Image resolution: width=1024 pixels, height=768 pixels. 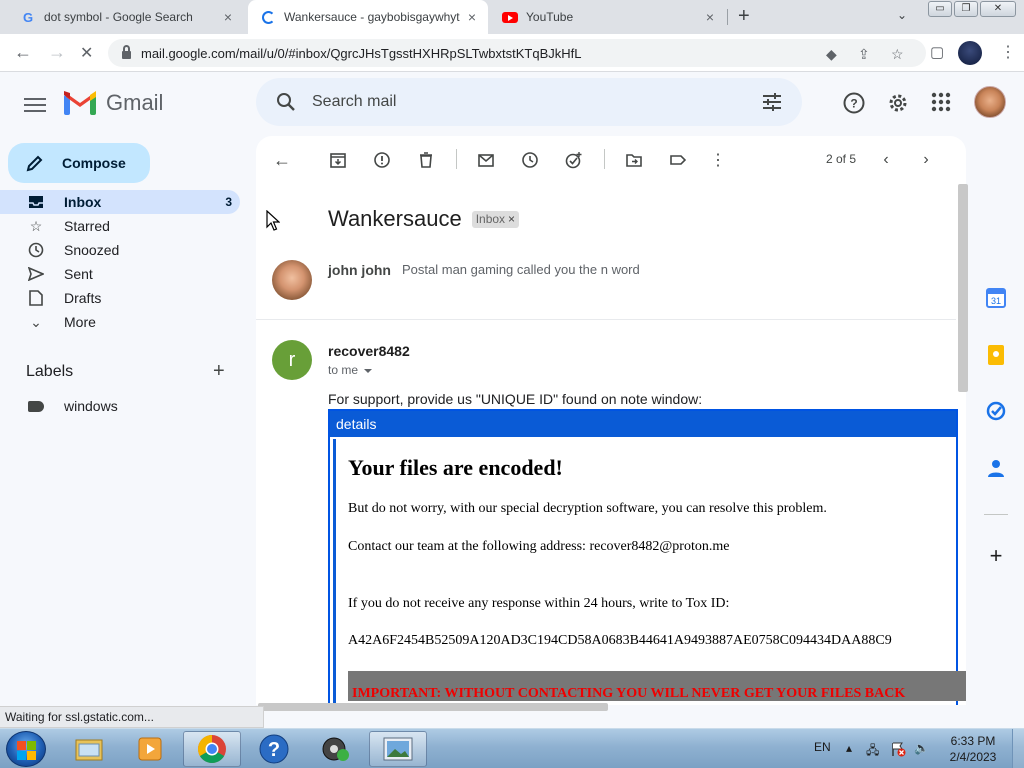 What do you see at coordinates (608, 17) in the screenshot?
I see `tab-youtube: YouTube ×` at bounding box center [608, 17].